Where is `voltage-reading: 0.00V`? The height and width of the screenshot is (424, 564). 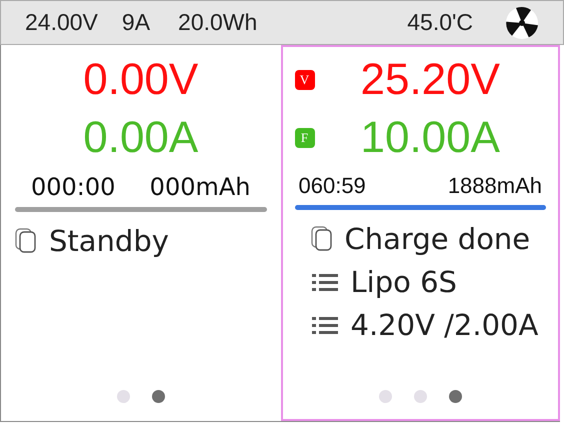
voltage-reading: 0.00V is located at coordinates (141, 80).